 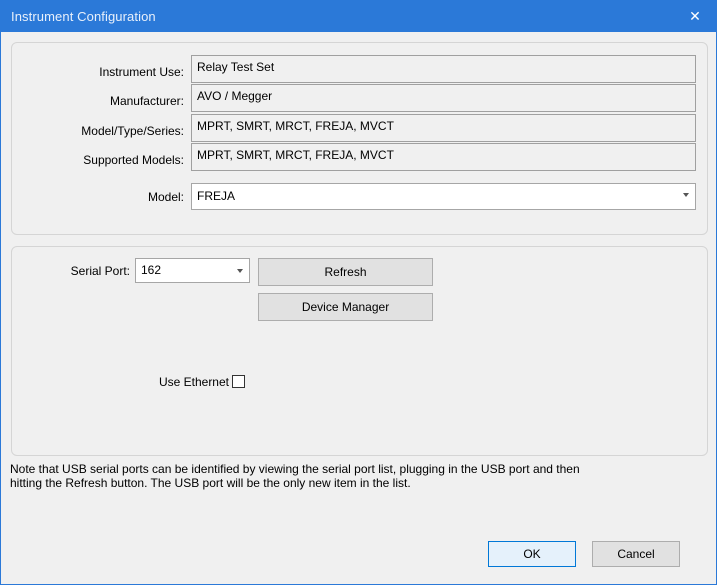 What do you see at coordinates (532, 554) in the screenshot?
I see `ok-button: OK` at bounding box center [532, 554].